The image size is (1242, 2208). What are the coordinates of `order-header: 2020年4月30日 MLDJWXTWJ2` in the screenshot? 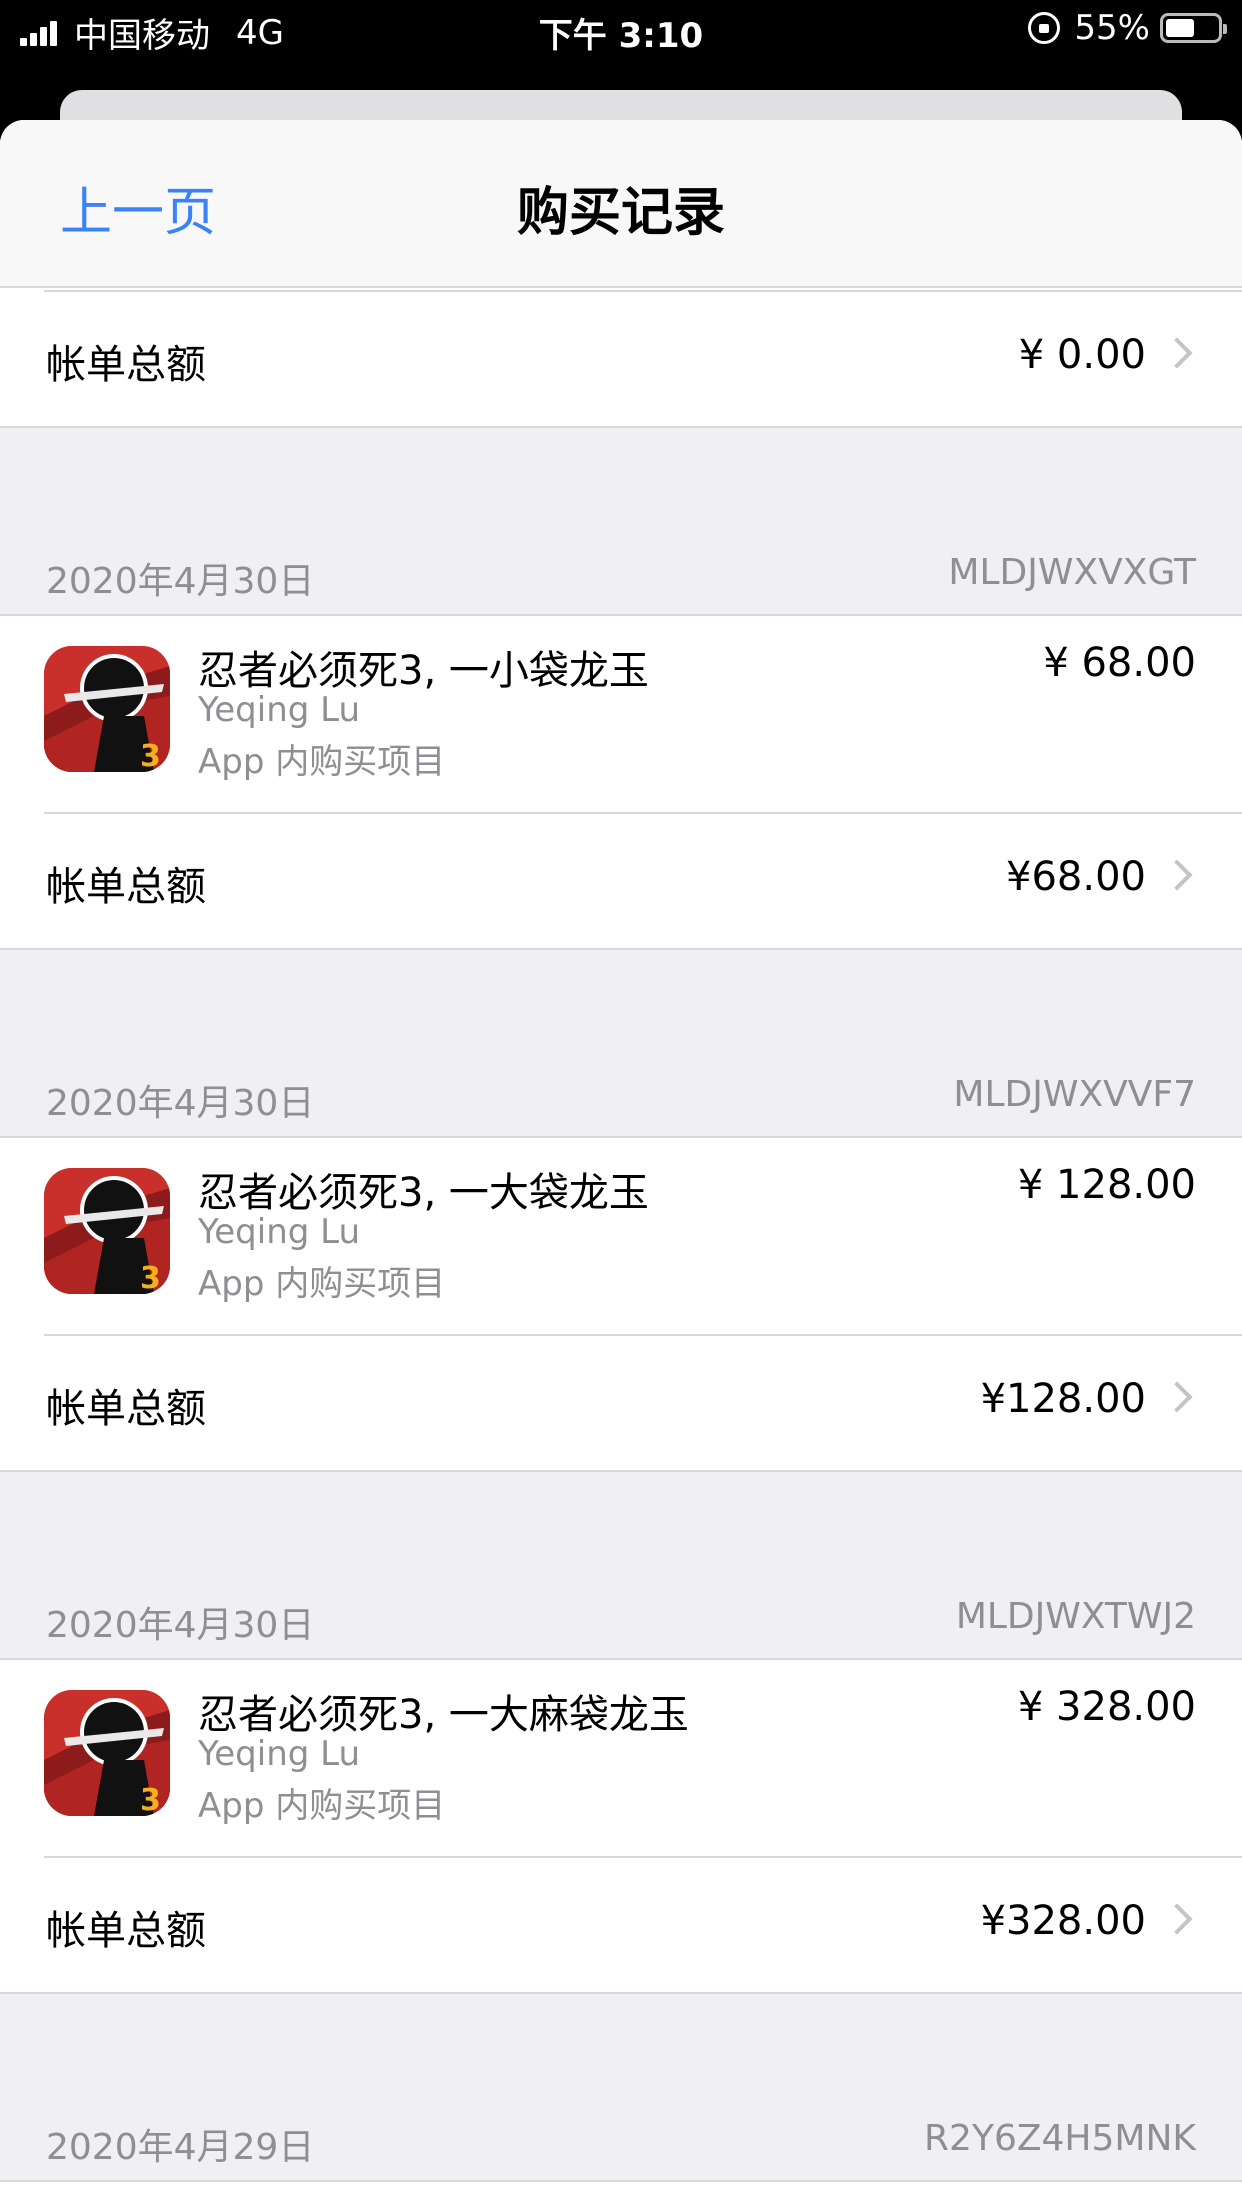 It's located at (621, 1623).